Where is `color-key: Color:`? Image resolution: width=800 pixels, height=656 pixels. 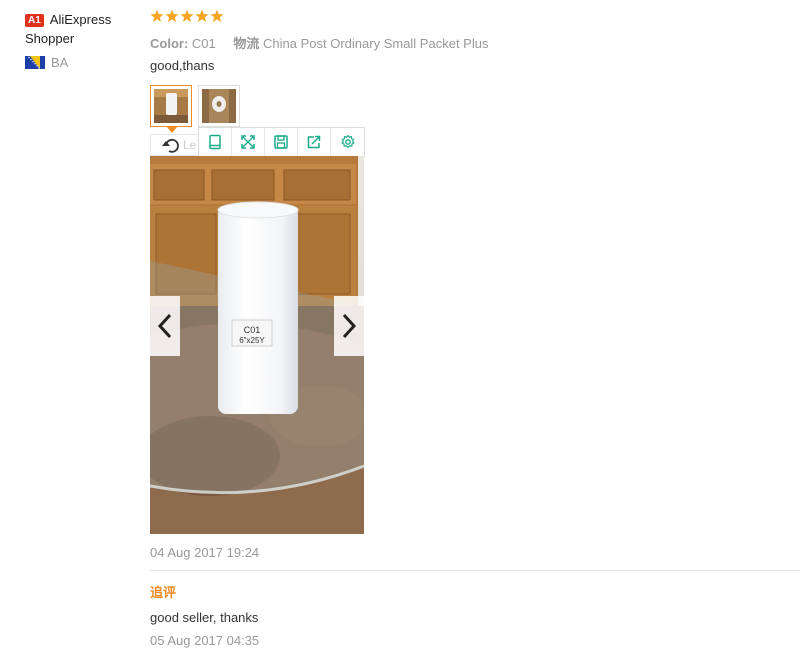 color-key: Color: is located at coordinates (169, 43).